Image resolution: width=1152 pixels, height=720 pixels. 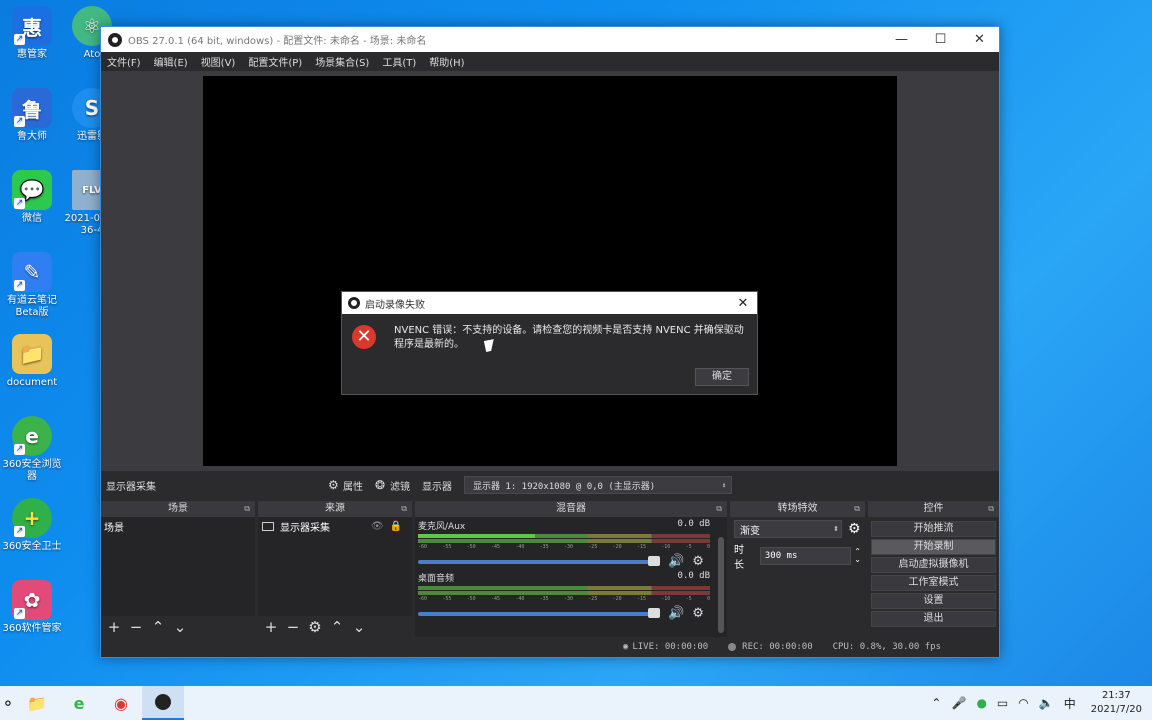 I want to click on desktop-icon-label: 微信, so click(x=32, y=218).